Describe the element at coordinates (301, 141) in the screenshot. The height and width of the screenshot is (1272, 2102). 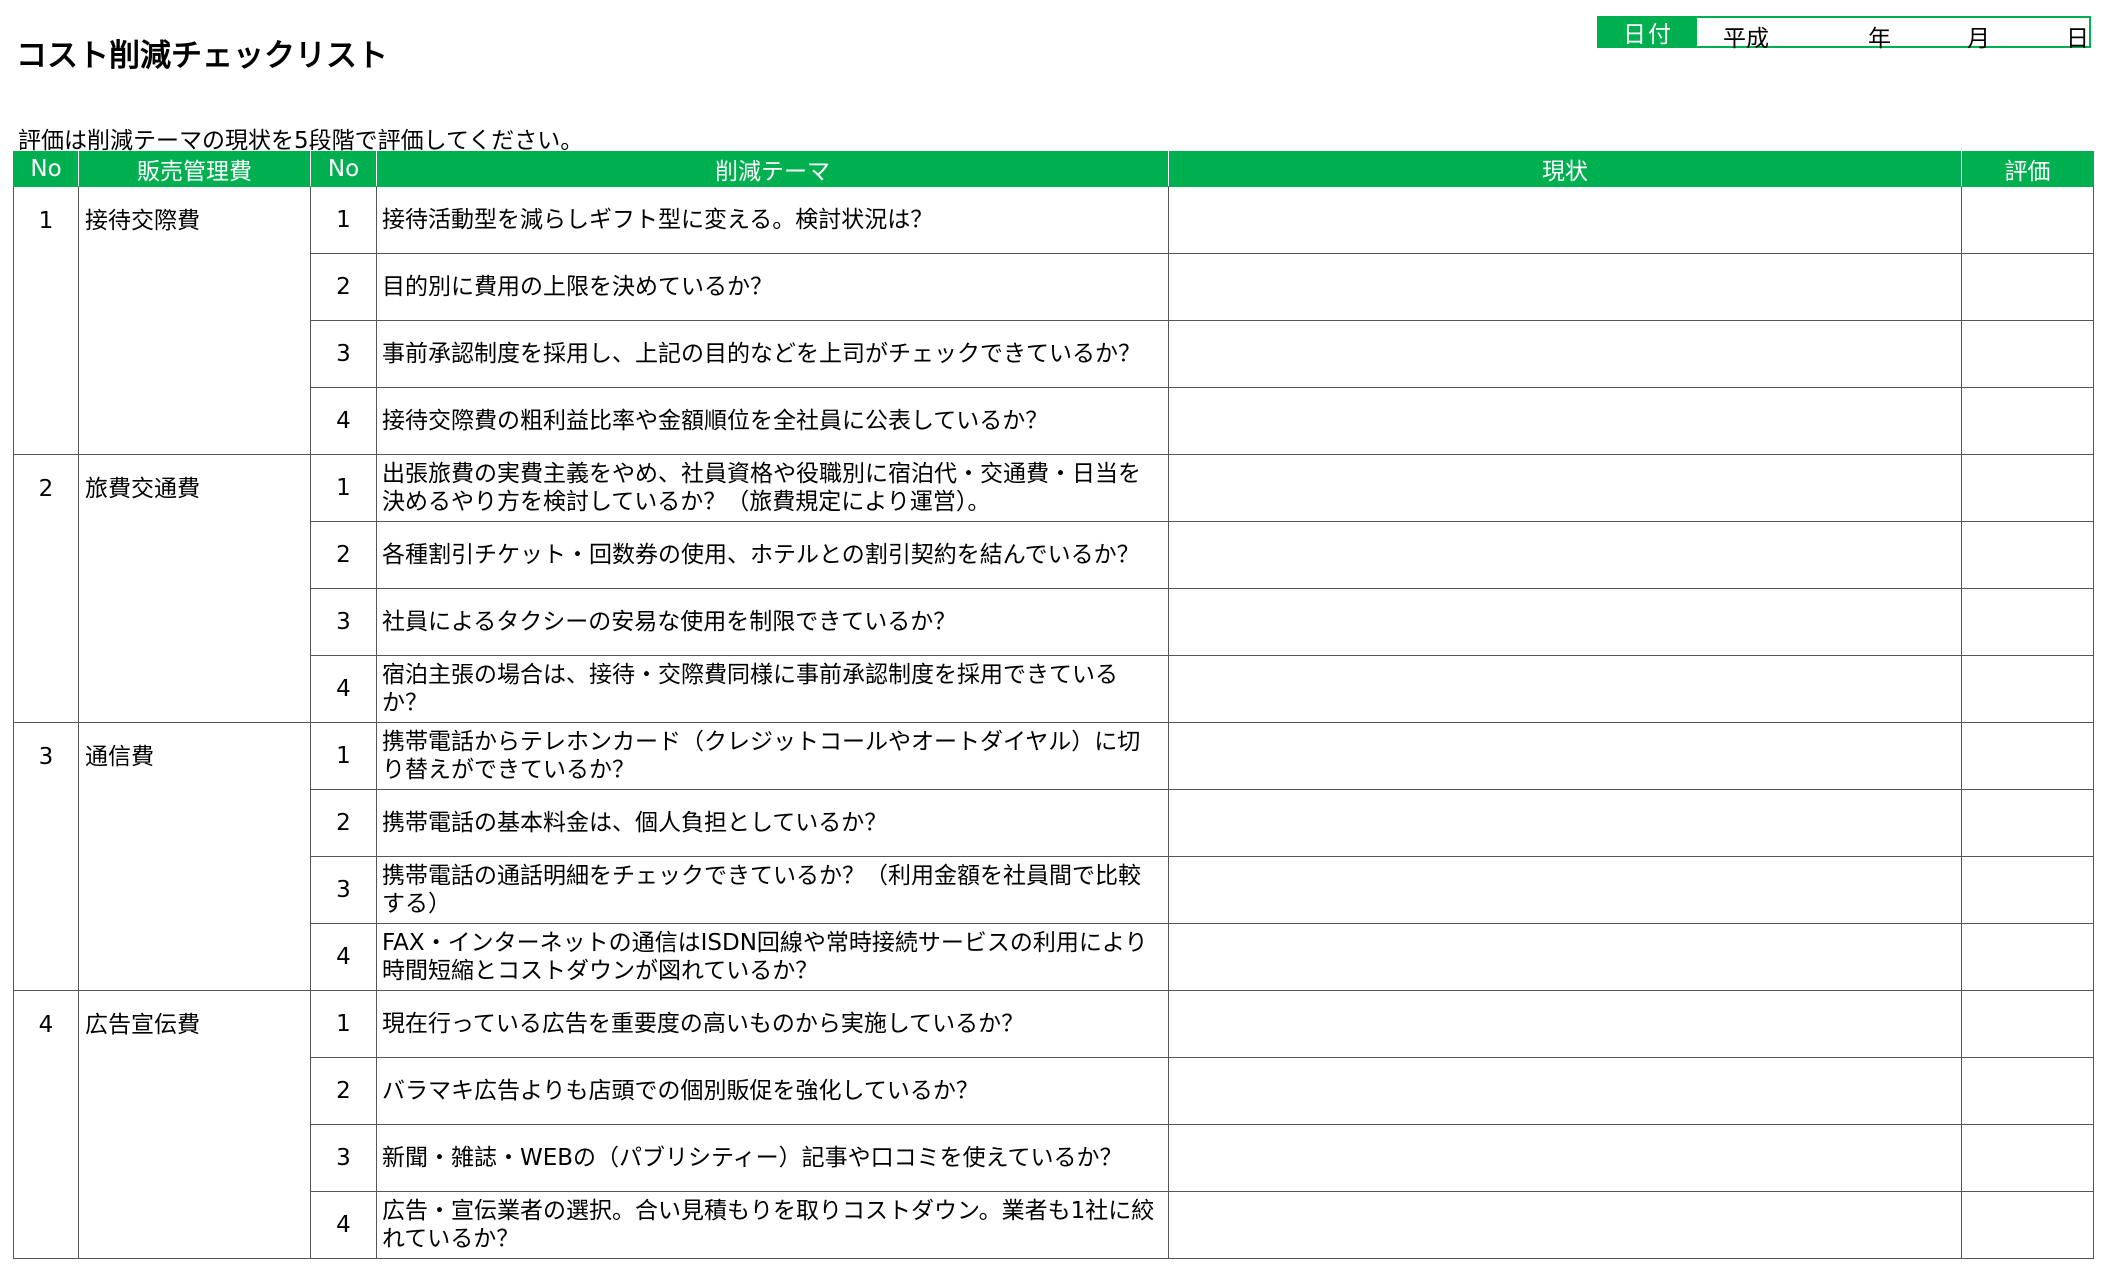
I see `instruction-text: 評価は削減テーマの現状を5段階で評価してください。` at that location.